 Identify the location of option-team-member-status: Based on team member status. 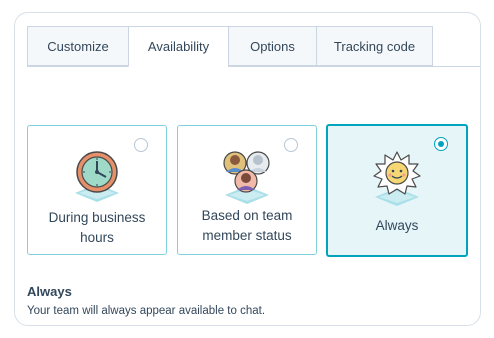
(247, 190).